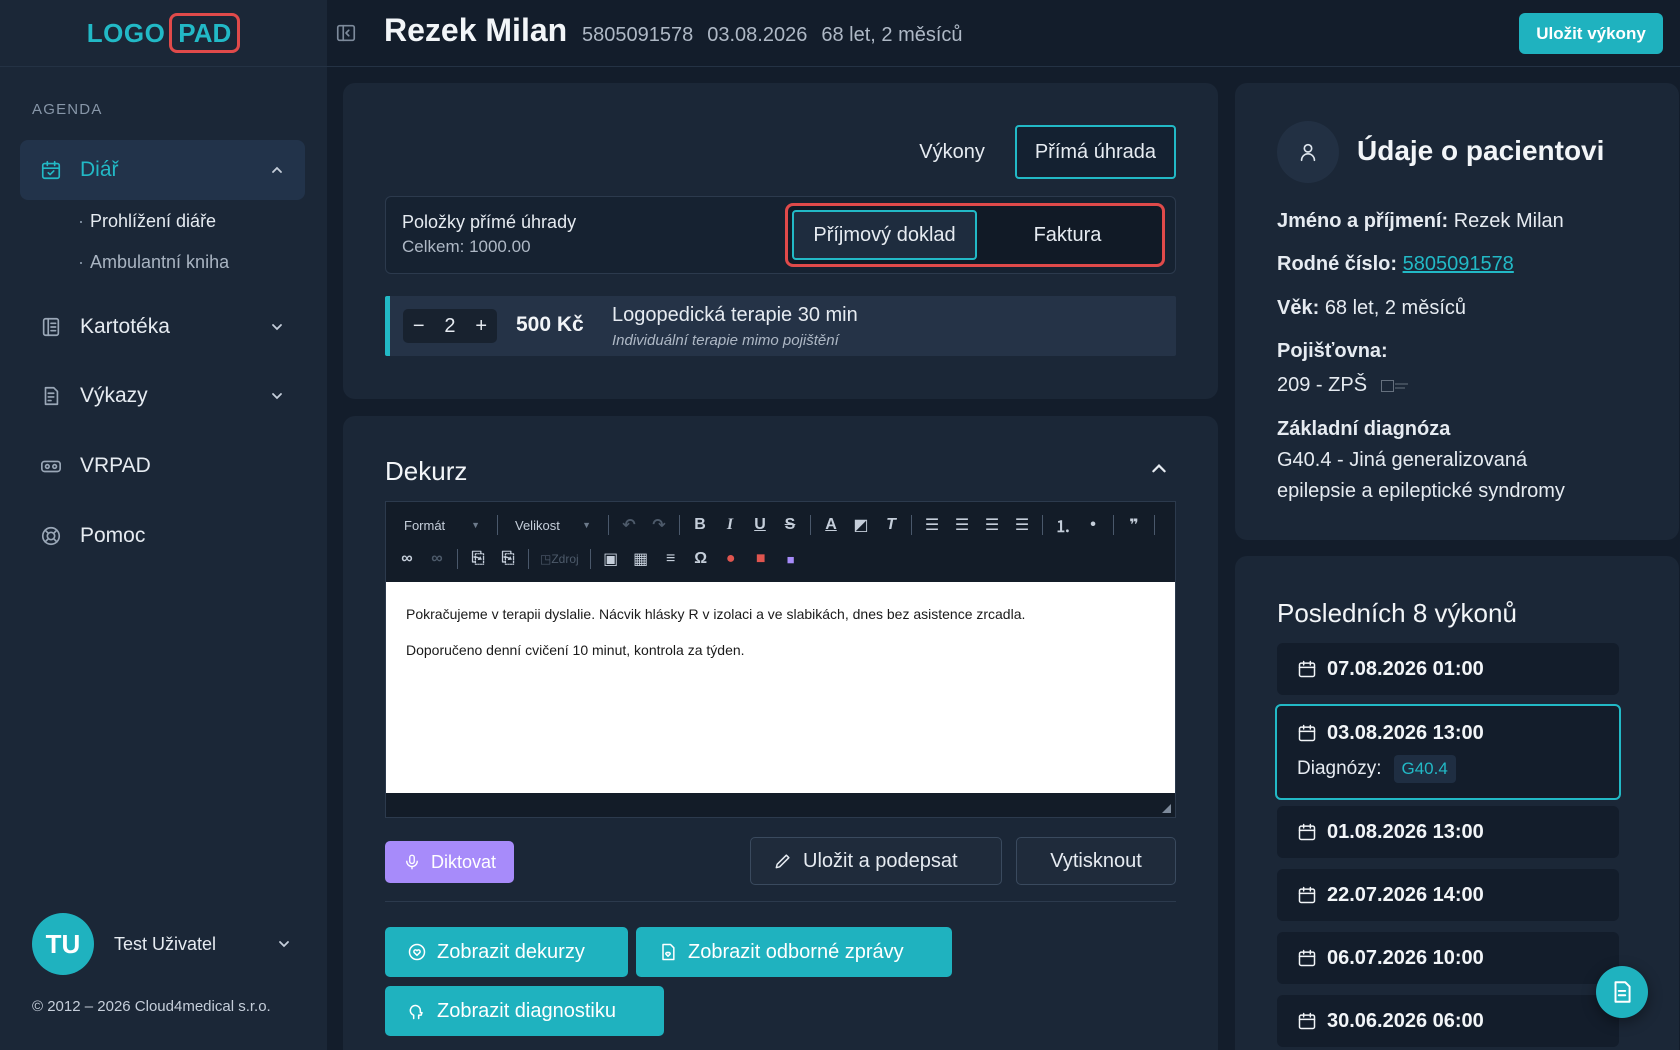 The width and height of the screenshot is (1680, 1050). What do you see at coordinates (162, 466) in the screenshot?
I see `sidebar-item-vrpad: VRPAD` at bounding box center [162, 466].